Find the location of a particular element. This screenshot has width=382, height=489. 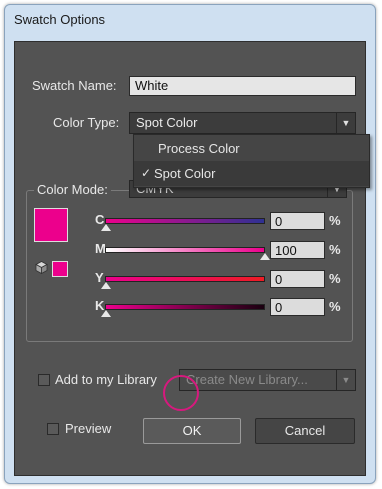

out-of-web-cube-icon is located at coordinates (41, 267).